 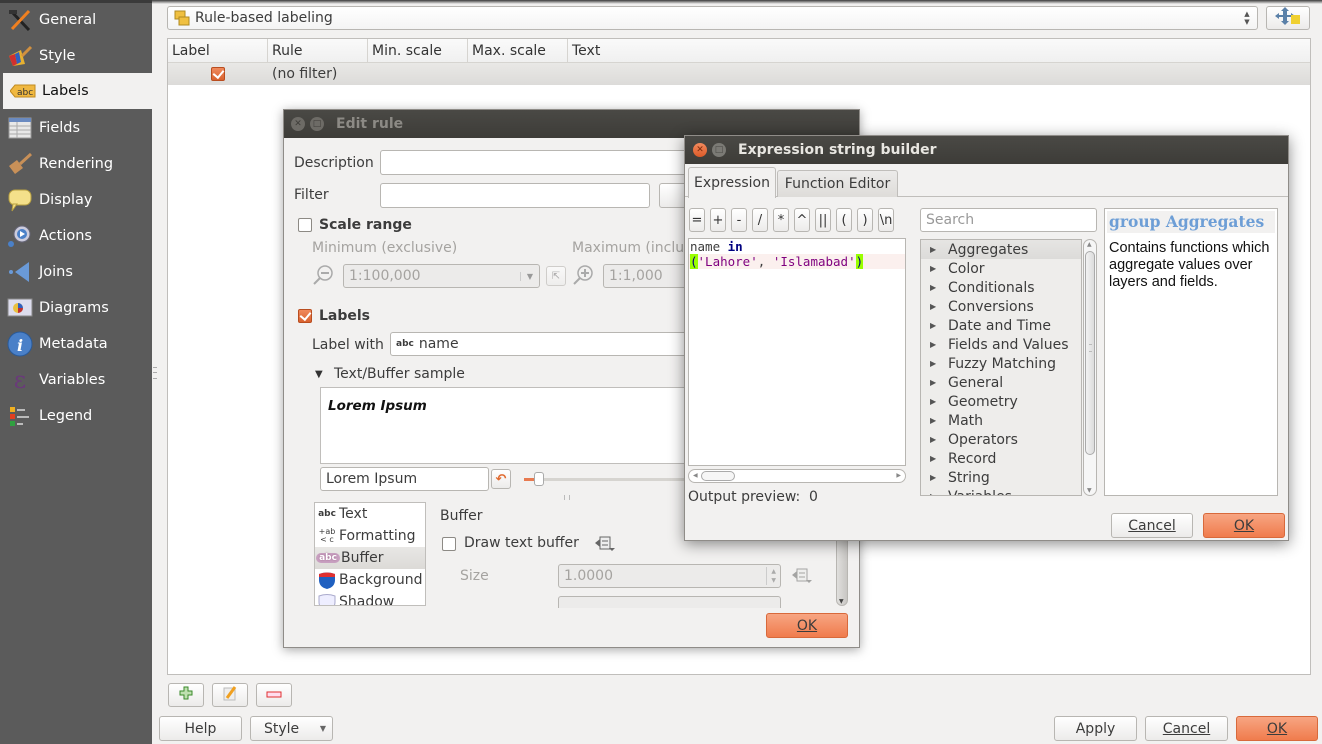 What do you see at coordinates (1008, 220) in the screenshot?
I see `function-search-input: Search` at bounding box center [1008, 220].